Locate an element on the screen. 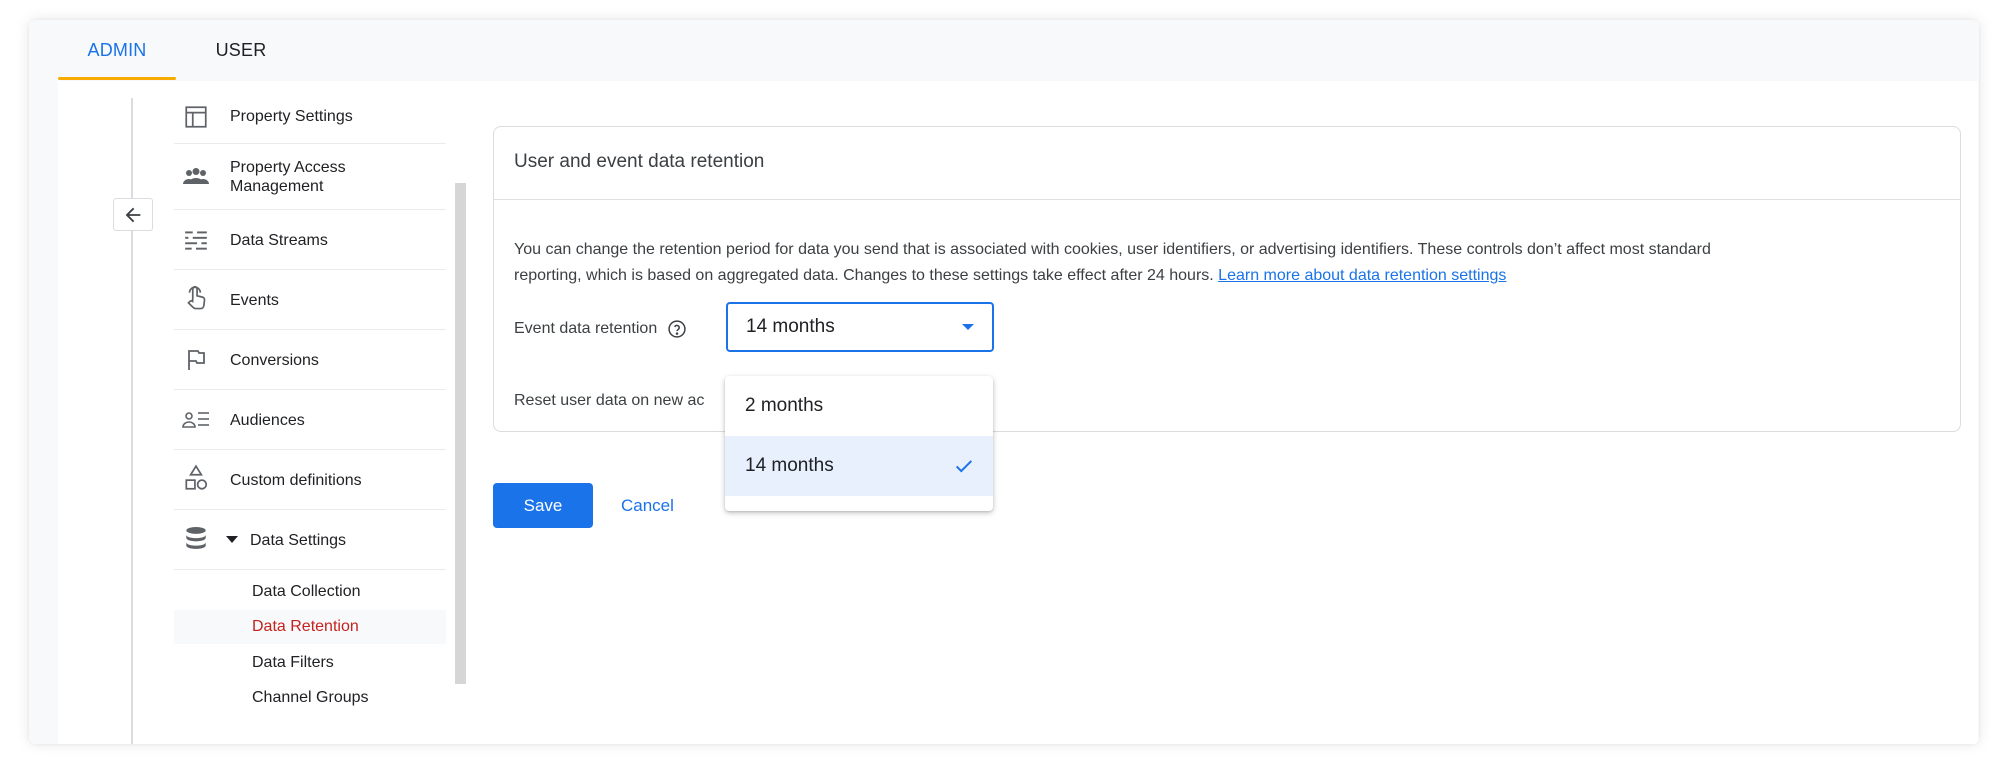 This screenshot has width=2008, height=783. database-icon is located at coordinates (196, 539).